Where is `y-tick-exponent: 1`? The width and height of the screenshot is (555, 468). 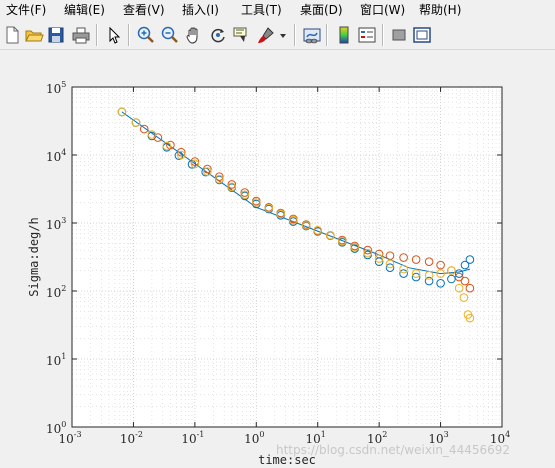
y-tick-exponent: 1 is located at coordinates (63, 356).